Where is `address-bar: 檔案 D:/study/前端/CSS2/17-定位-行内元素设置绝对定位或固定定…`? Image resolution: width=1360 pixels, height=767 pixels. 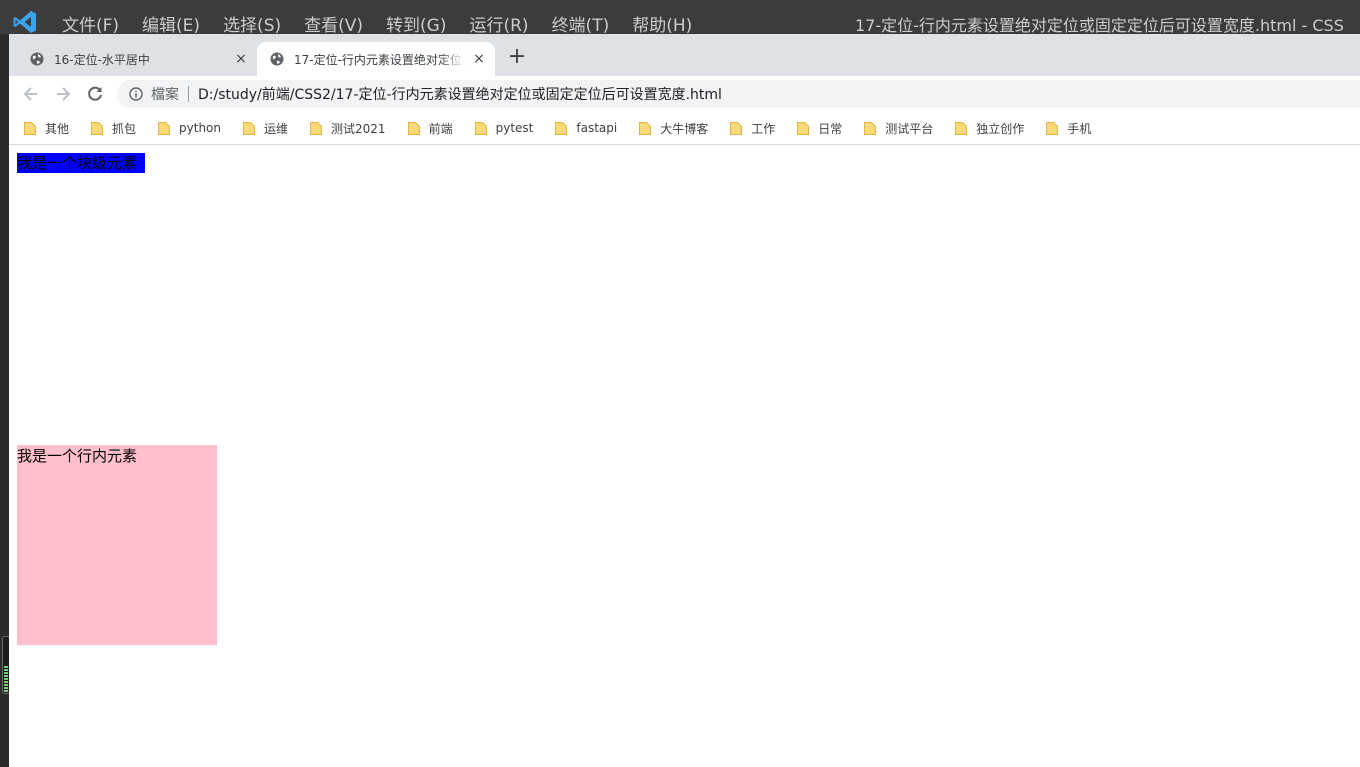
address-bar: 檔案 D:/study/前端/CSS2/17-定位-行内元素设置绝对定位或固定定… is located at coordinates (738, 94).